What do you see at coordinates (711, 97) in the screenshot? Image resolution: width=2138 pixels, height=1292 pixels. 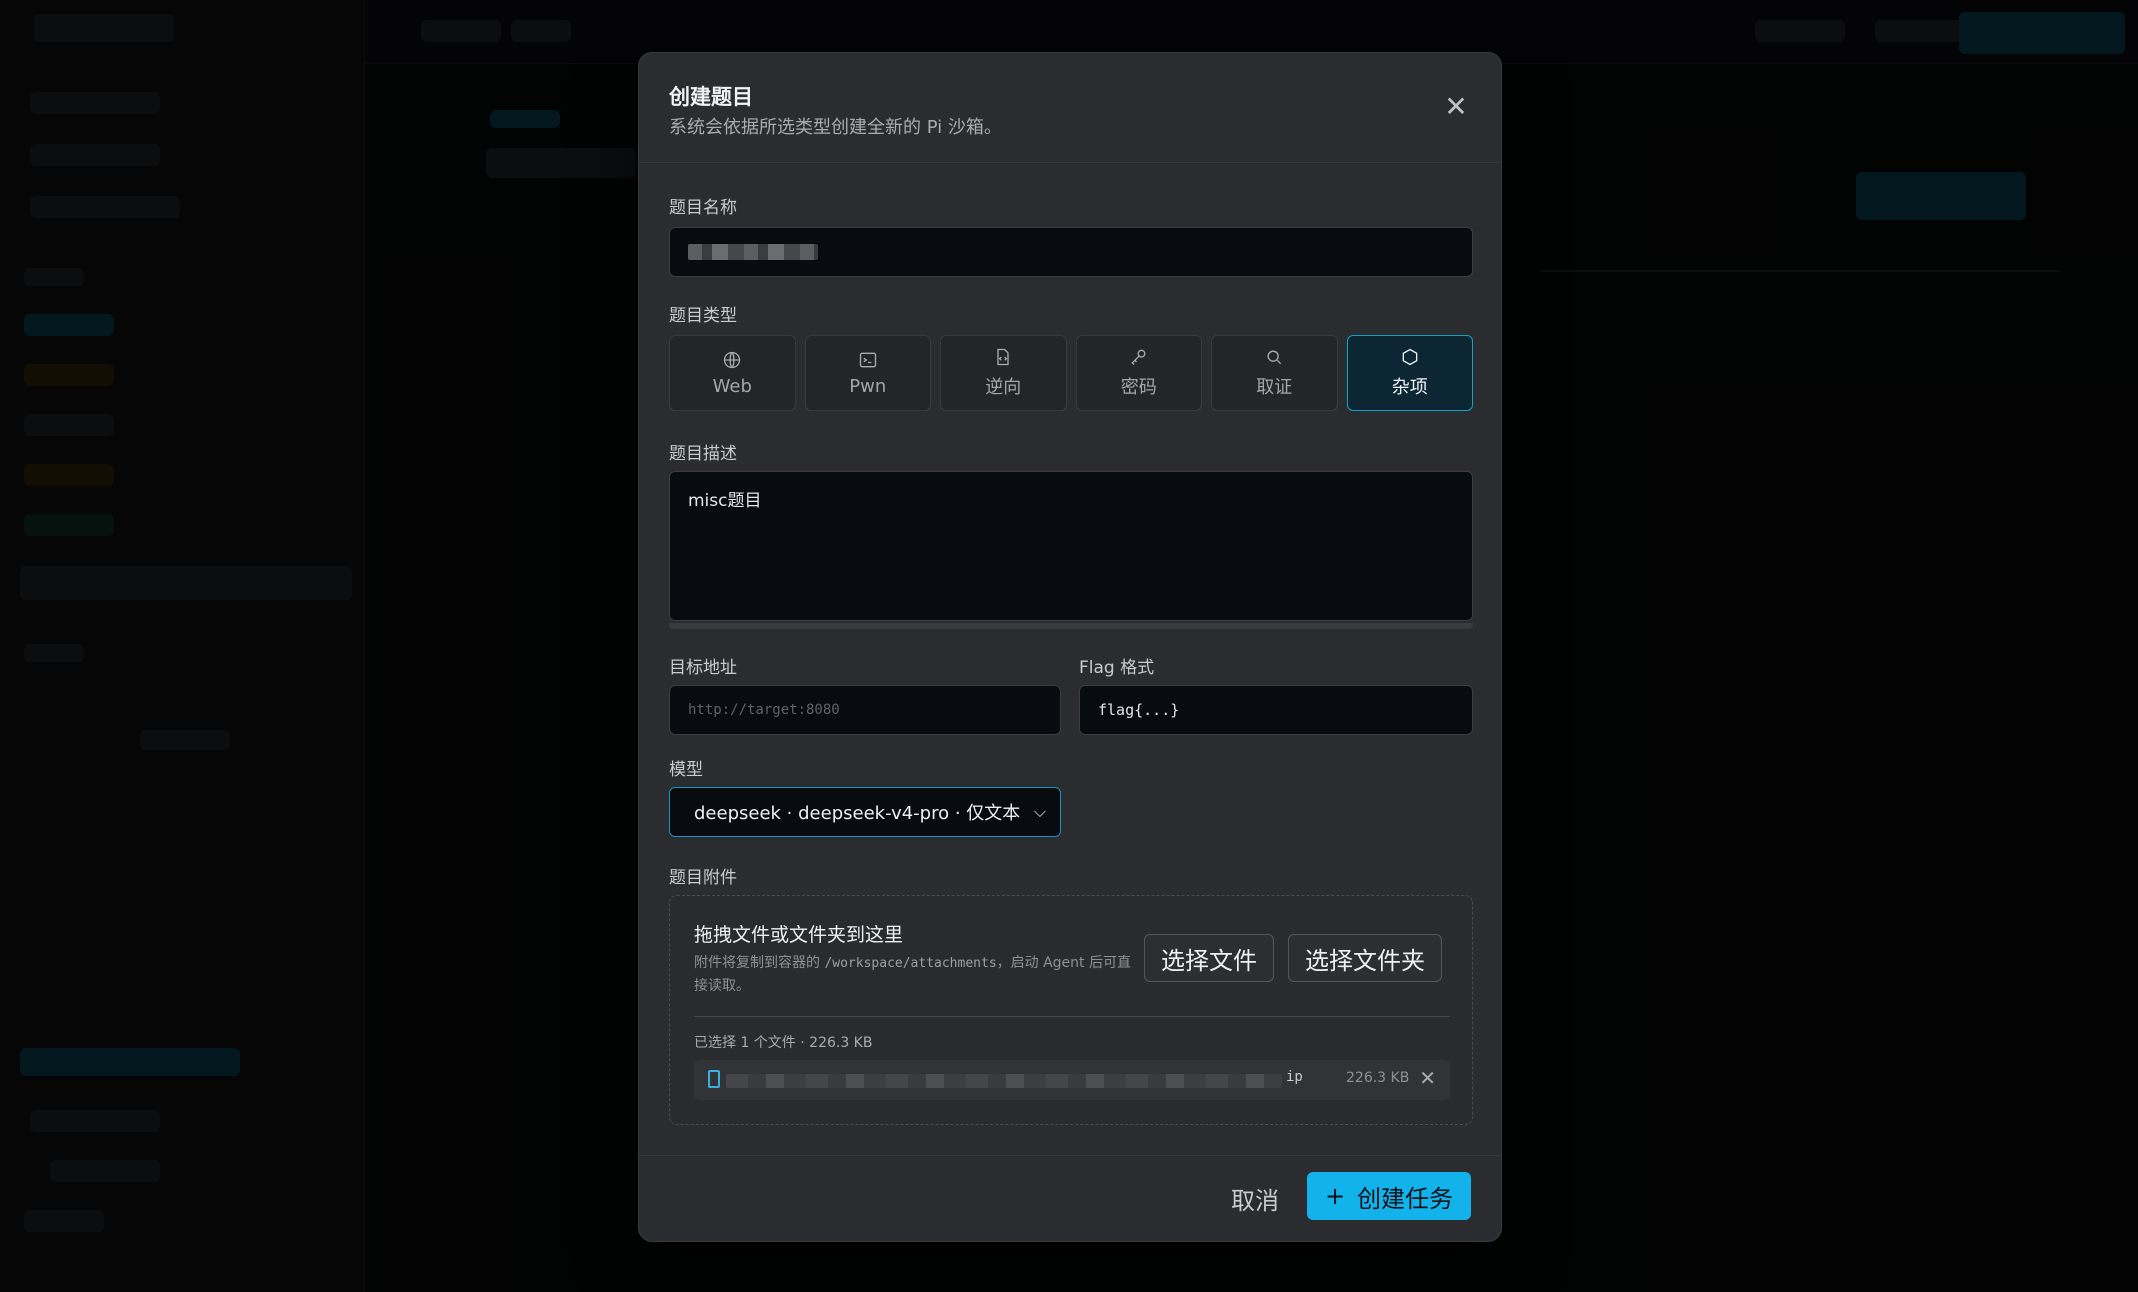 I see `dialog-title: 创建题目` at bounding box center [711, 97].